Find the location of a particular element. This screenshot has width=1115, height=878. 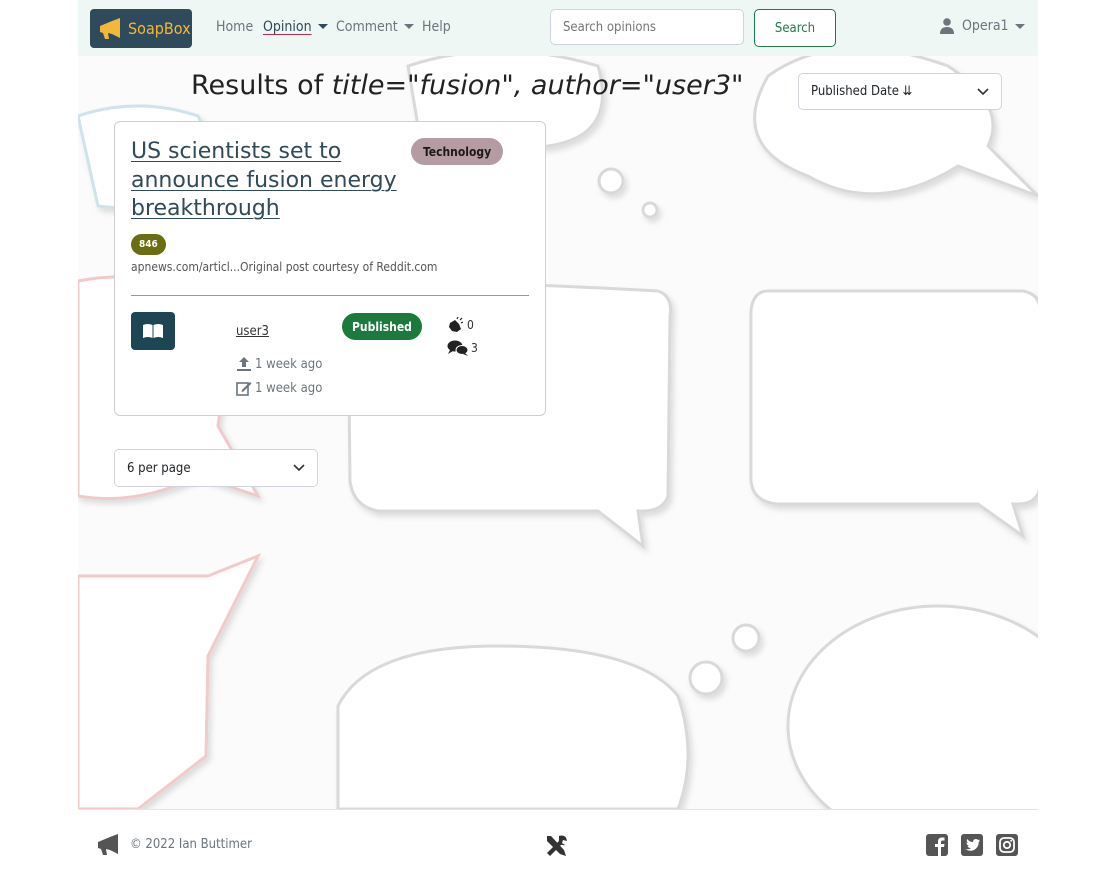

user-icon is located at coordinates (947, 26).